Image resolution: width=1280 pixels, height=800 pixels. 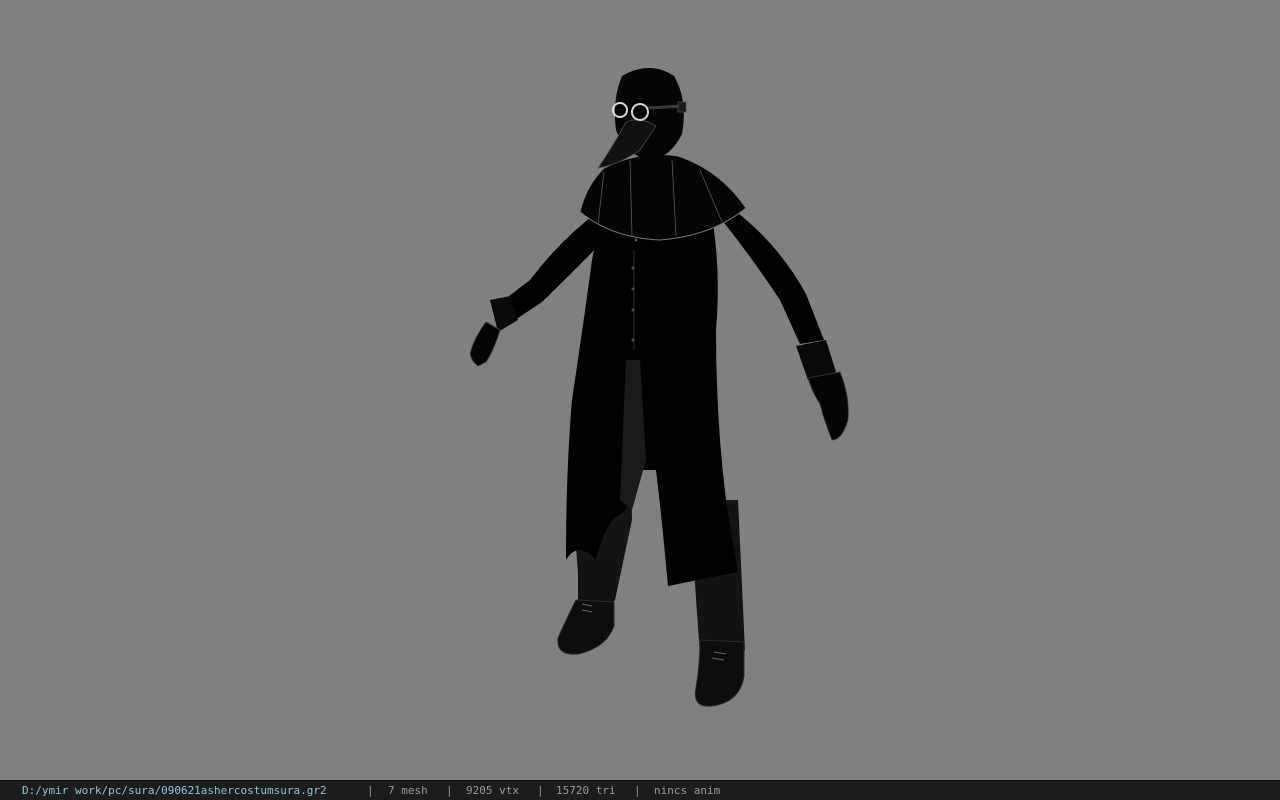 What do you see at coordinates (642, 118) in the screenshot?
I see `plague-mask` at bounding box center [642, 118].